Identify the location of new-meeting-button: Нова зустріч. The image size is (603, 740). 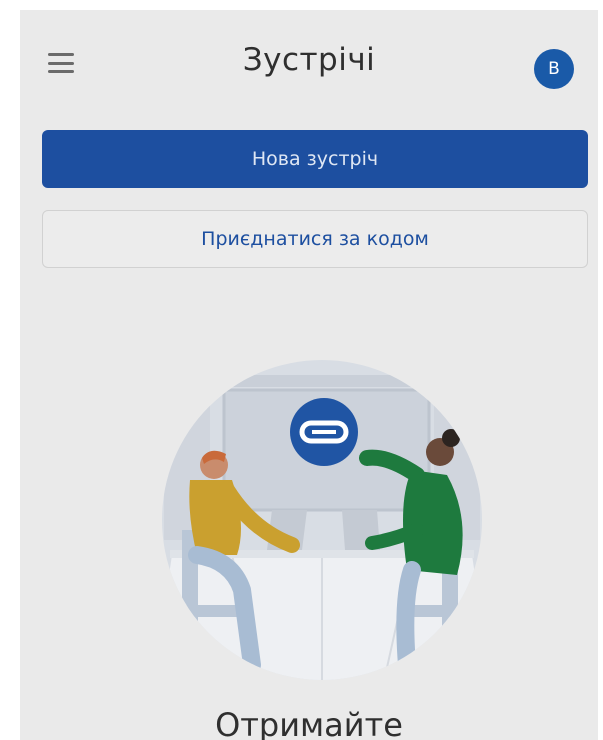
(315, 159).